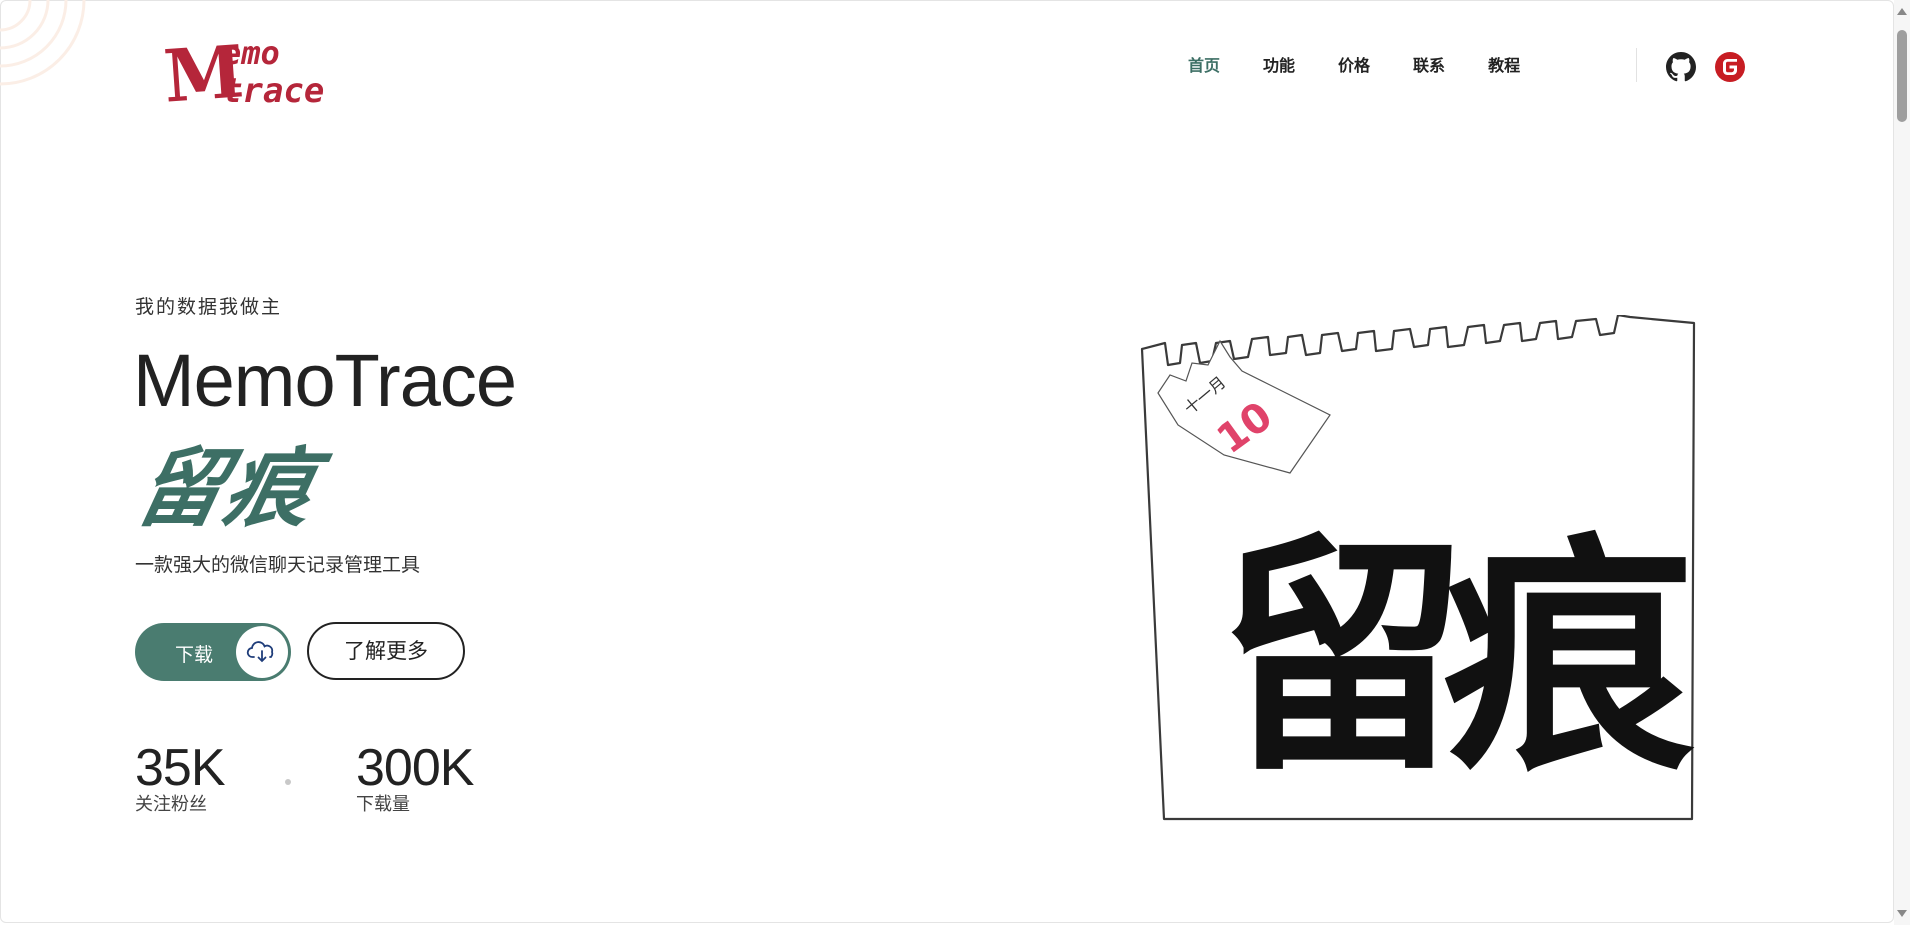 The image size is (1910, 925). Describe the element at coordinates (1279, 64) in the screenshot. I see `nav-features: 功能` at that location.